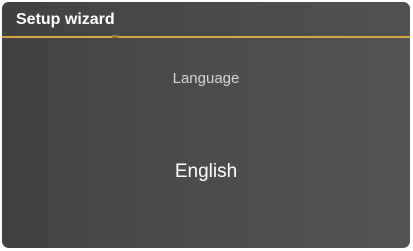 Image resolution: width=413 pixels, height=251 pixels. I want to click on divider-marker, so click(115, 36).